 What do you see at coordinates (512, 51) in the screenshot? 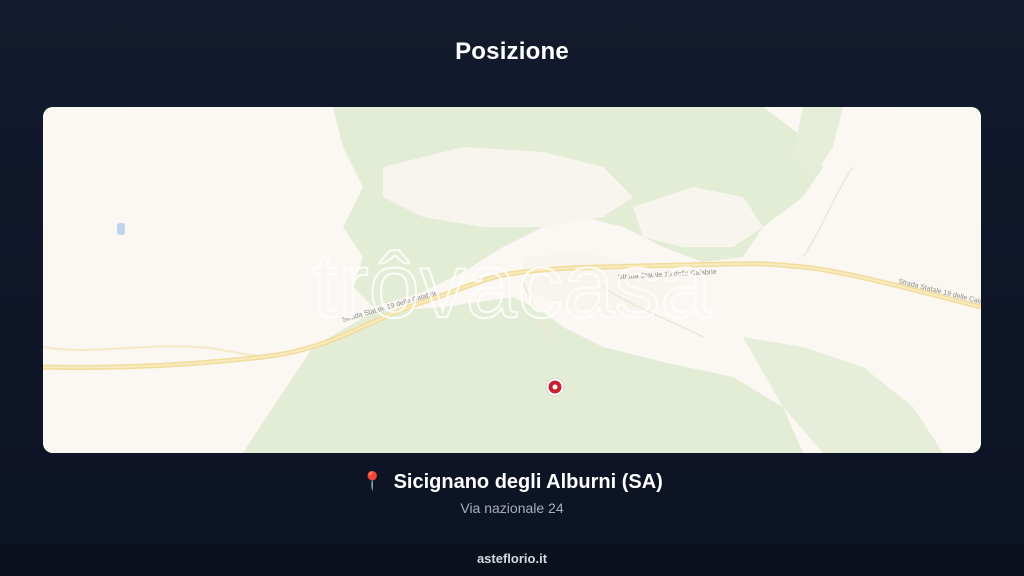
I see `page-title: Posizione` at bounding box center [512, 51].